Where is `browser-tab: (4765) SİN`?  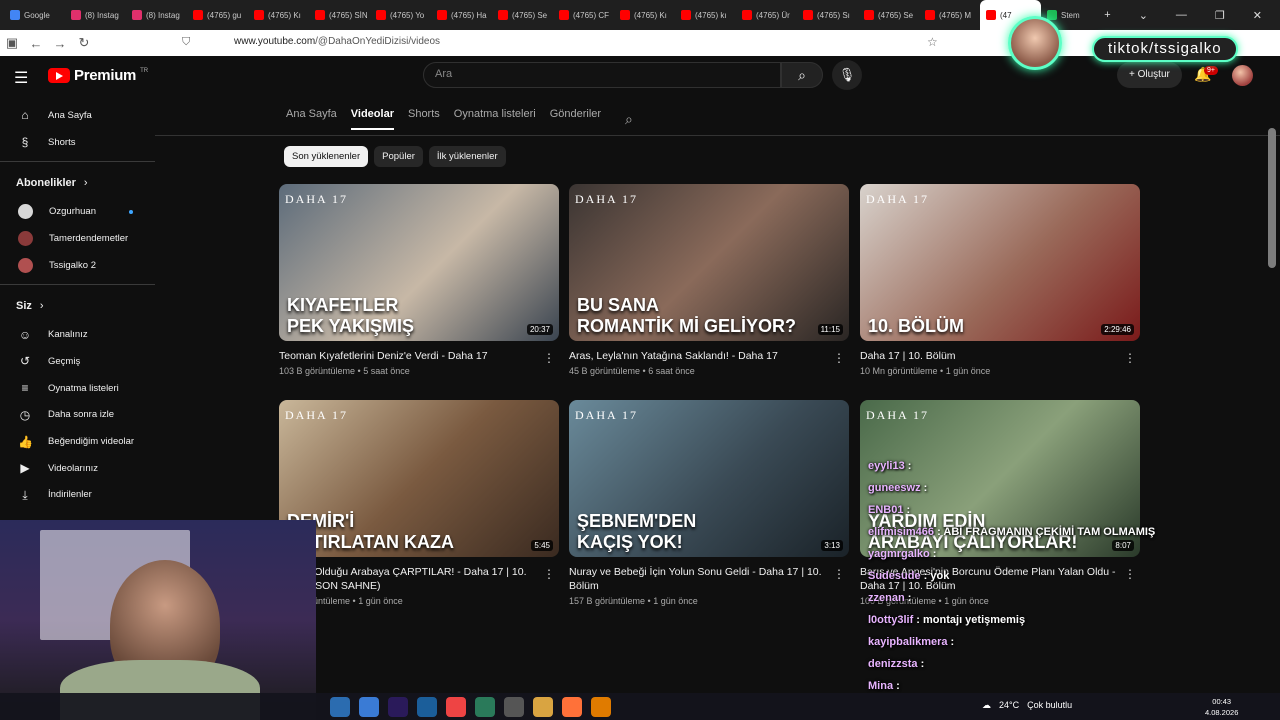 browser-tab: (4765) SİN is located at coordinates (339, 15).